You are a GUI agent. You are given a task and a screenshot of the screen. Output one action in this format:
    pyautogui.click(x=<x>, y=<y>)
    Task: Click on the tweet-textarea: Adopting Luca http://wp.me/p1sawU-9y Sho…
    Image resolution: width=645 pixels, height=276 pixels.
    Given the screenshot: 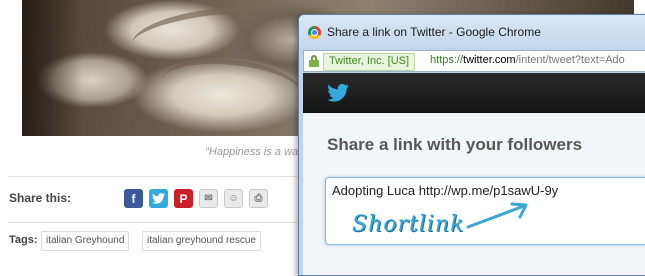 What is the action you would take?
    pyautogui.click(x=485, y=211)
    